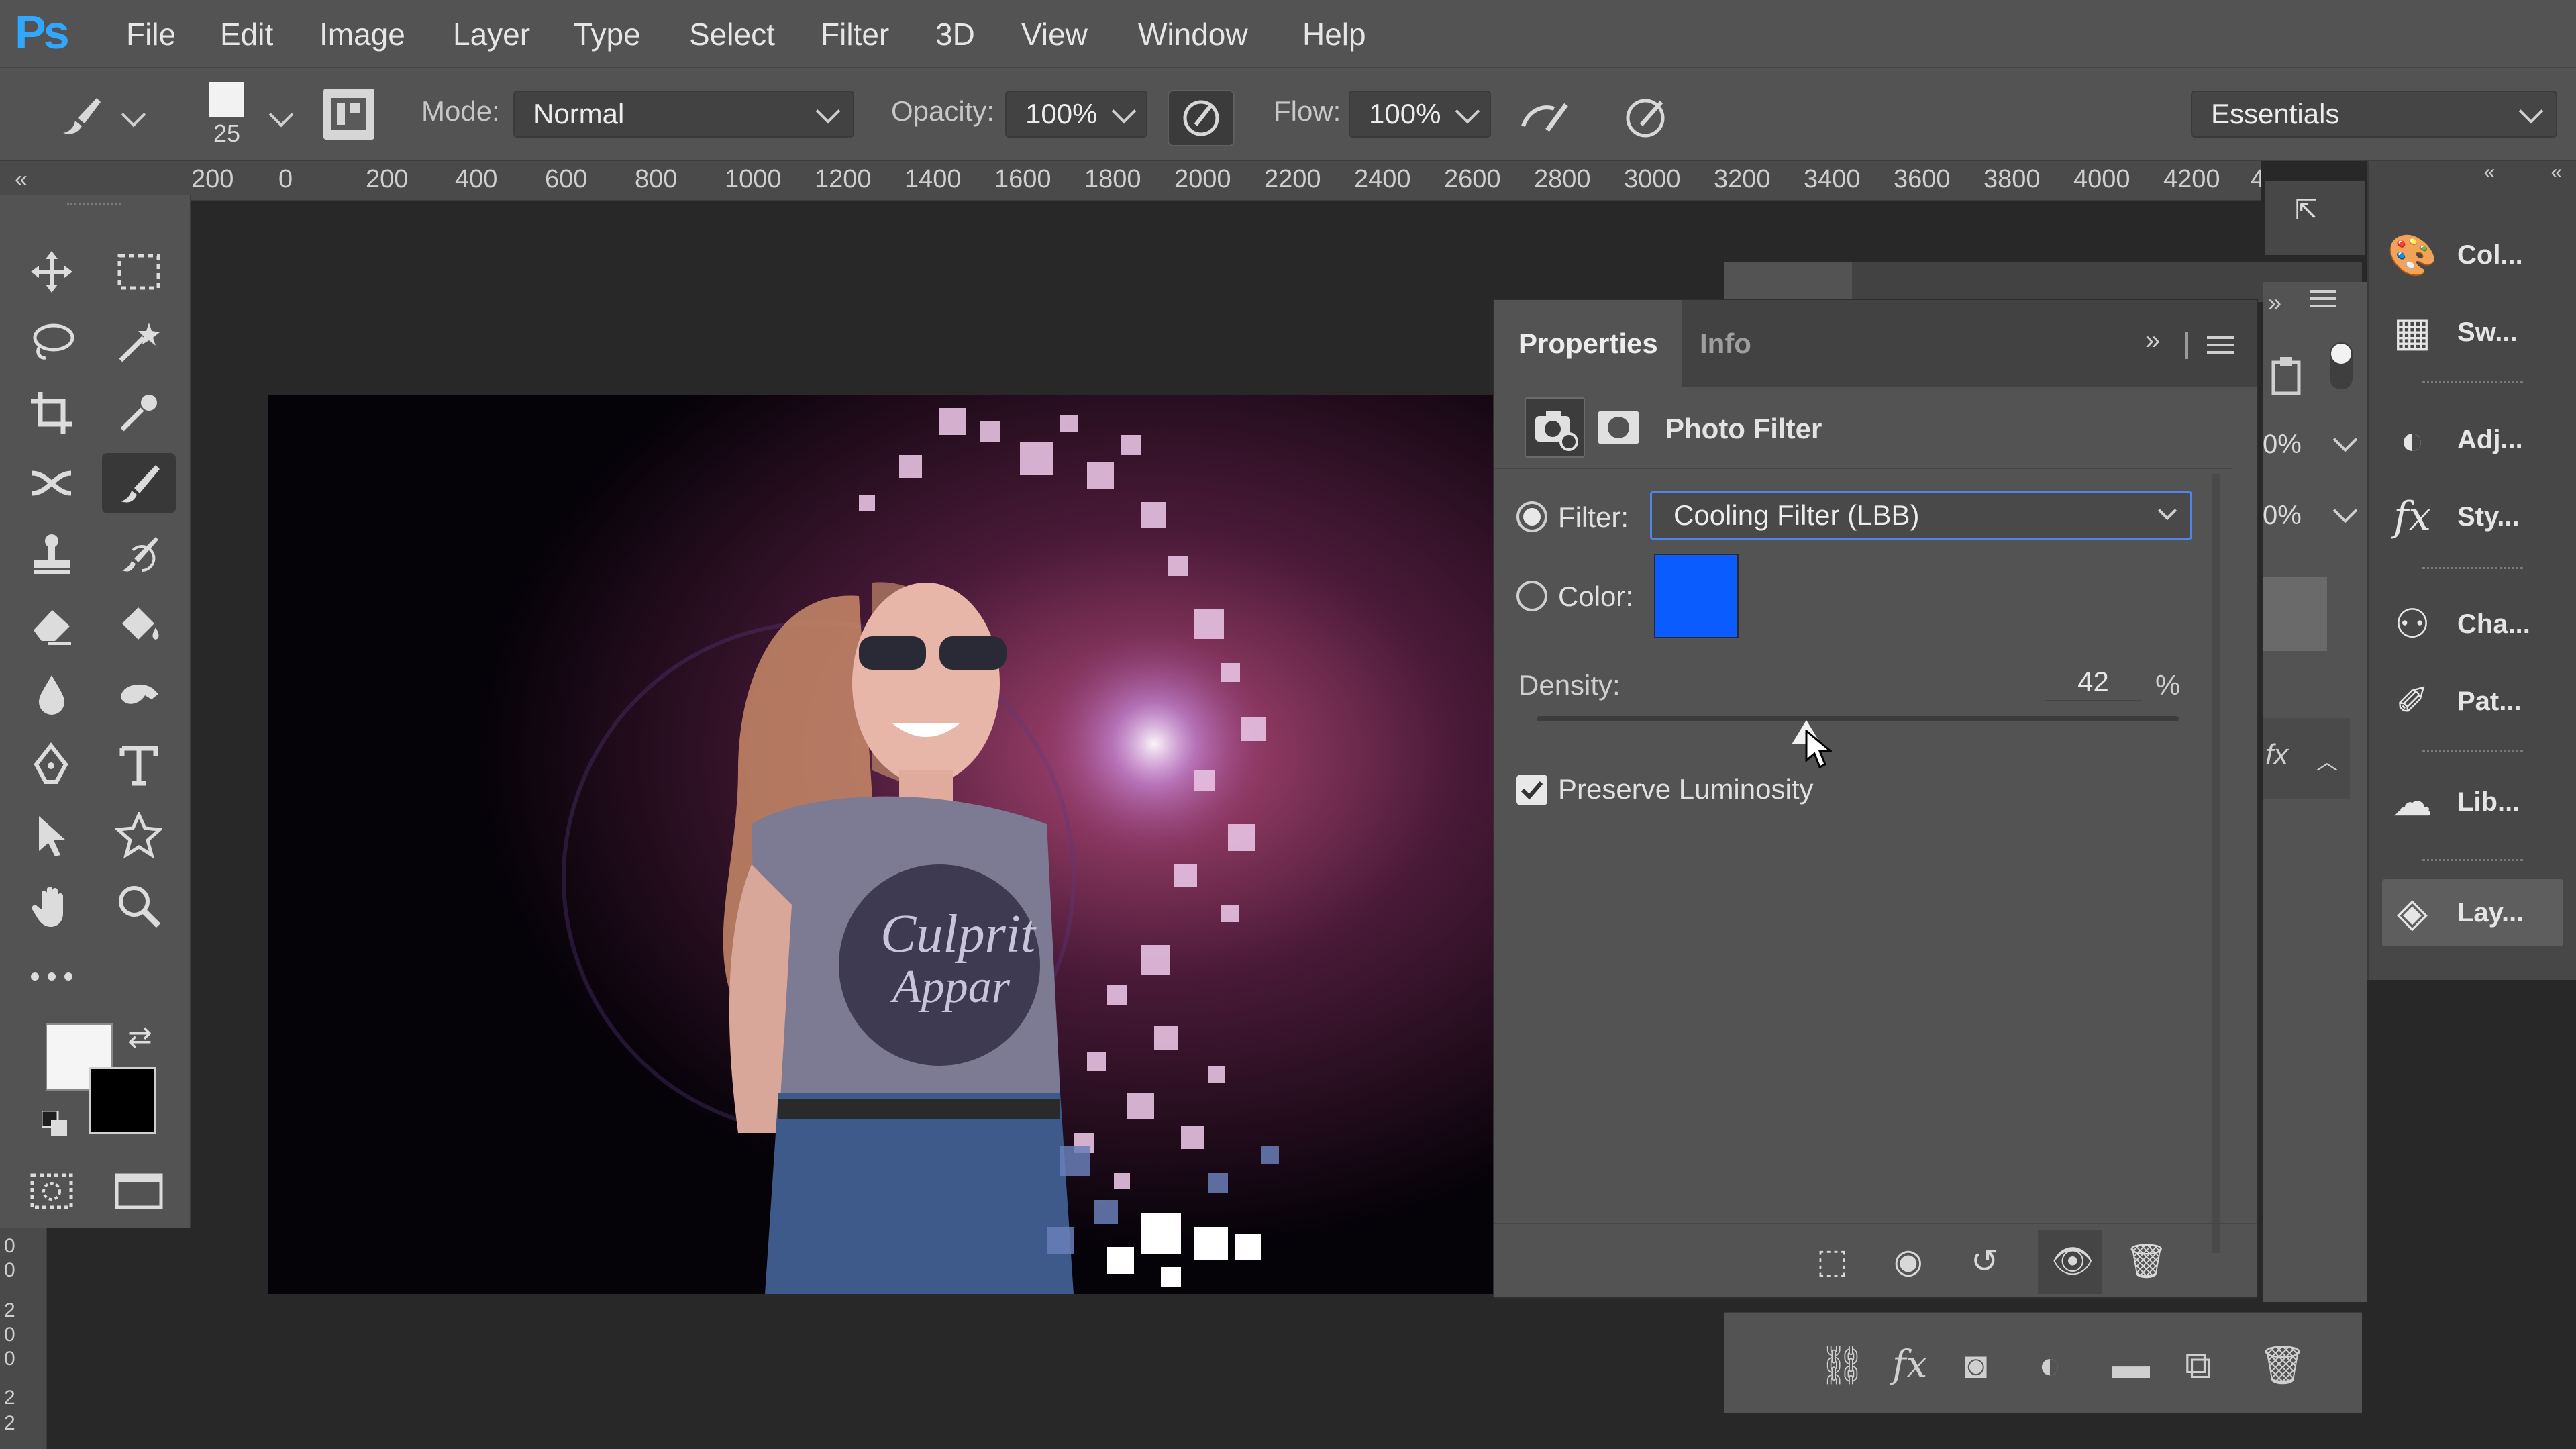 Image resolution: width=2576 pixels, height=1449 pixels. What do you see at coordinates (1531, 596) in the screenshot?
I see `color-radio` at bounding box center [1531, 596].